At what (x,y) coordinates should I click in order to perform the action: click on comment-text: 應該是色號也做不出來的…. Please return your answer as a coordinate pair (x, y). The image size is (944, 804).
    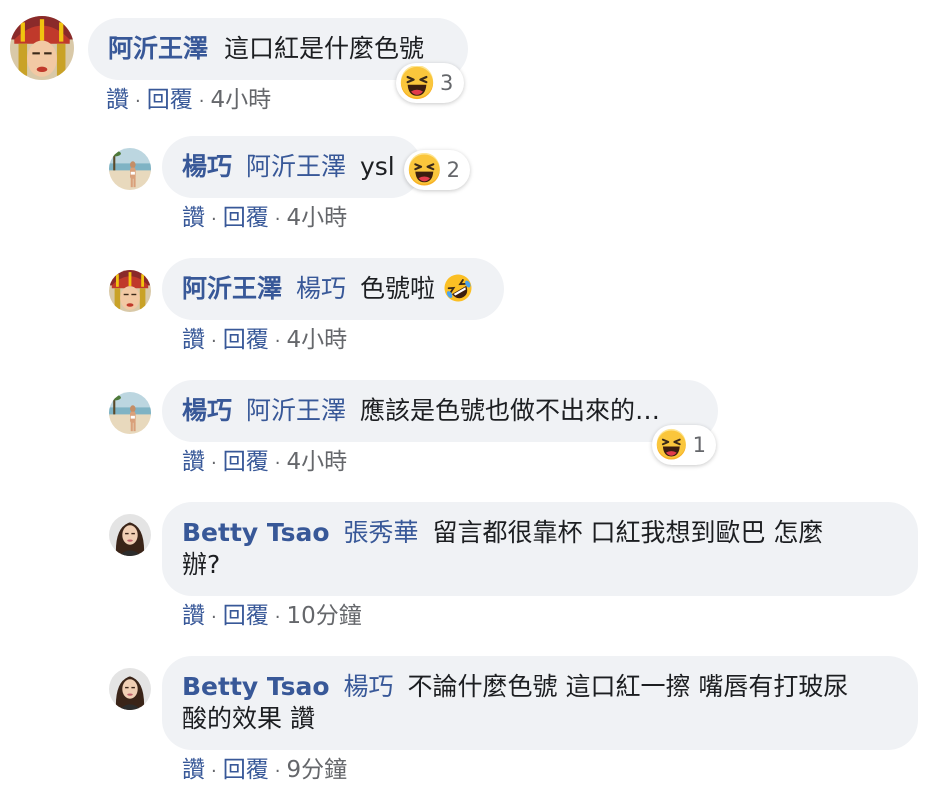
    Looking at the image, I should click on (509, 410).